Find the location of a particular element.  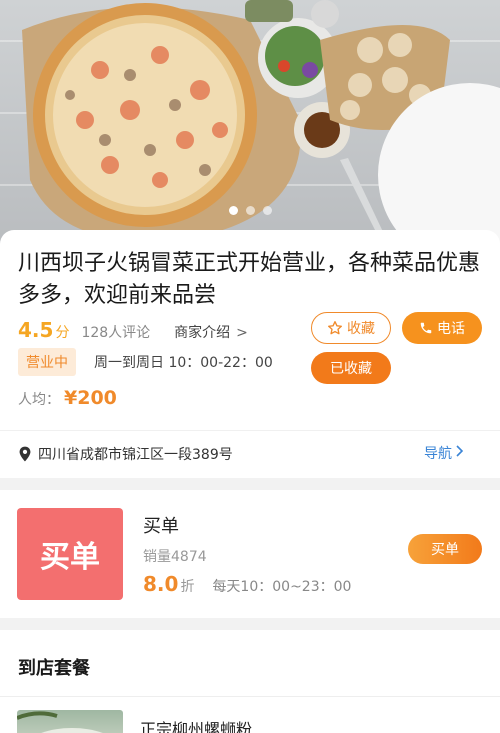

merchant-intro-label: 商家介绍 is located at coordinates (202, 333).